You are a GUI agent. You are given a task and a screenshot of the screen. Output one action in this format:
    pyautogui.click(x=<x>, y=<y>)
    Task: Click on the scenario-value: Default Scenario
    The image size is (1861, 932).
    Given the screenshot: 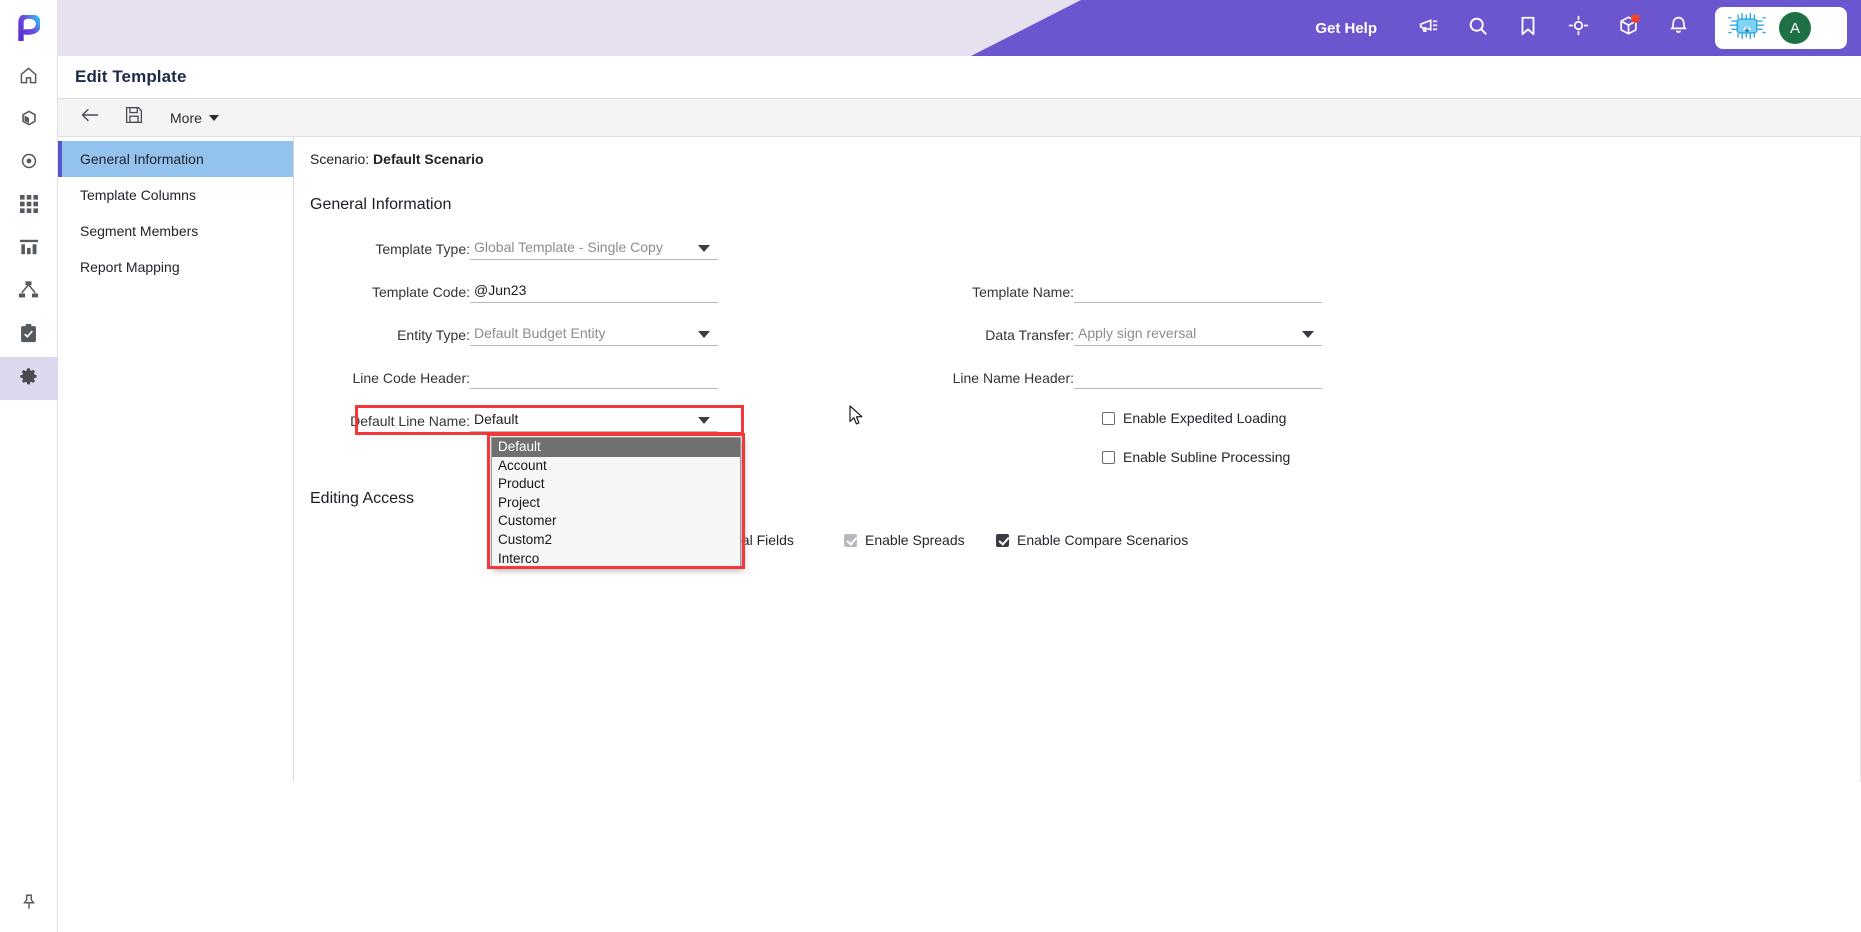 What is the action you would take?
    pyautogui.click(x=428, y=159)
    